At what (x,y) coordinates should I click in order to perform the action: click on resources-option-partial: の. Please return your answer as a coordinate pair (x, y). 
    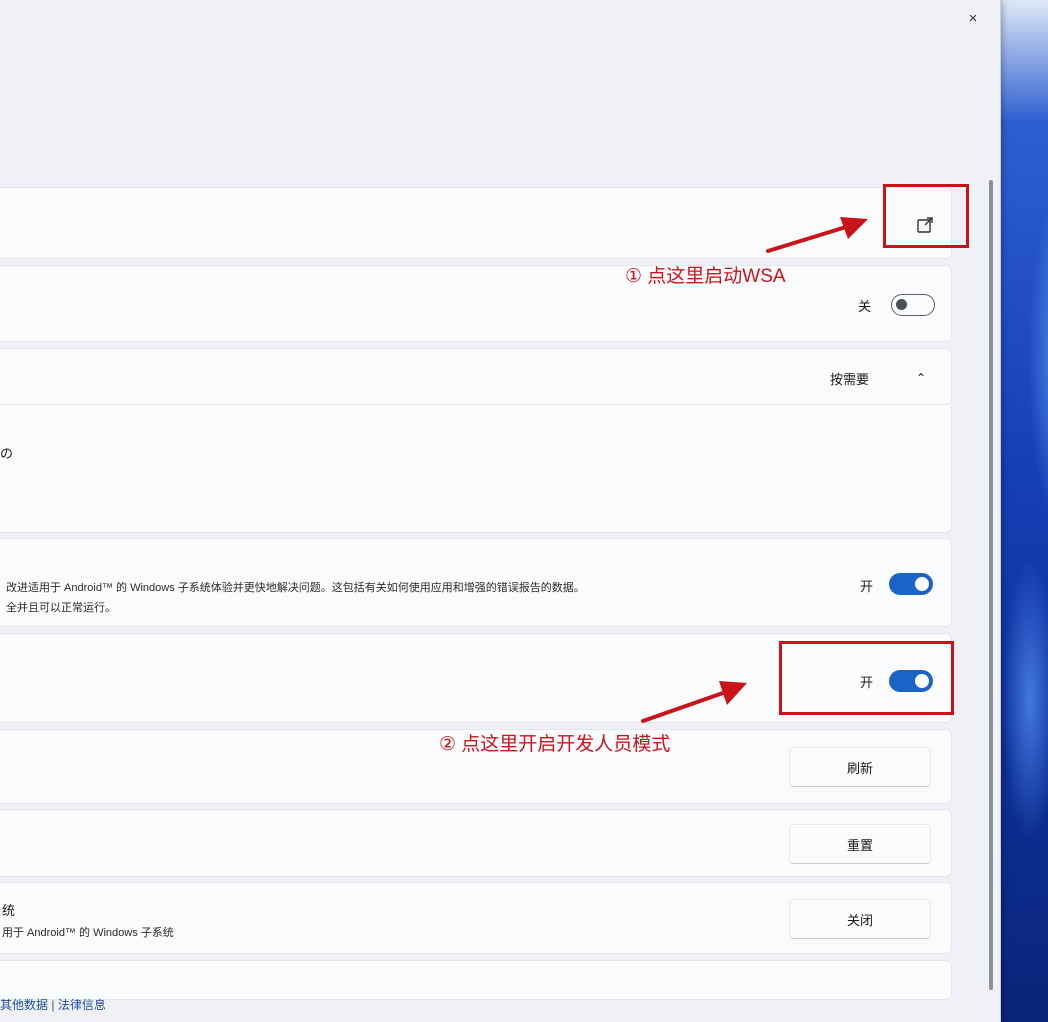
    Looking at the image, I should click on (7, 453).